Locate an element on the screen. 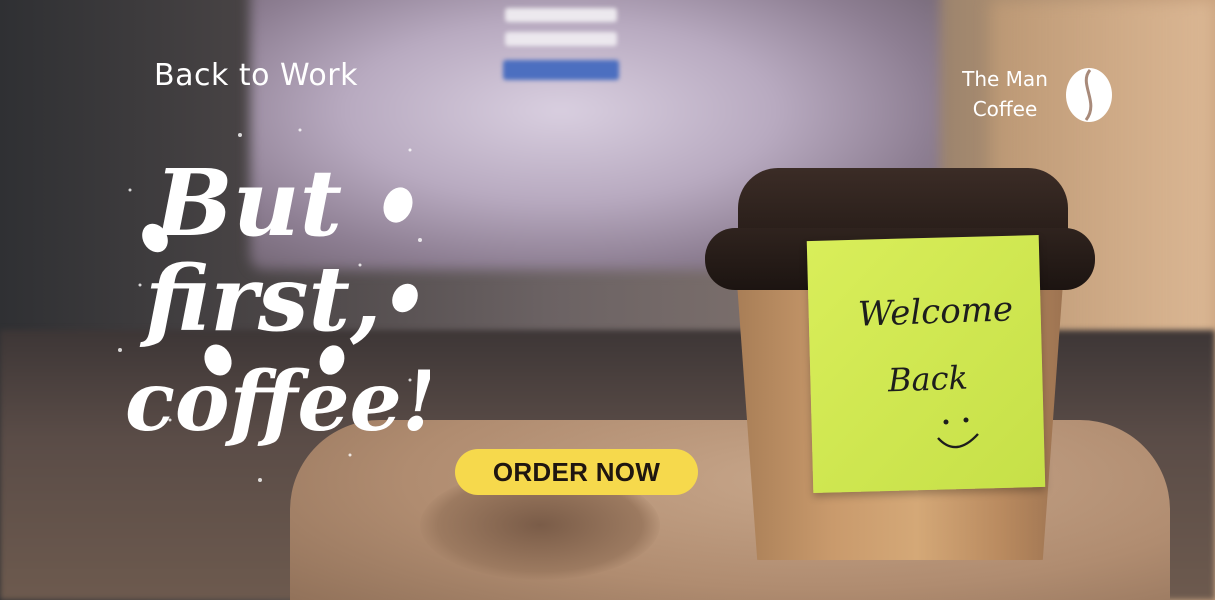  lettering-line3: coffee! is located at coordinates (277, 402).